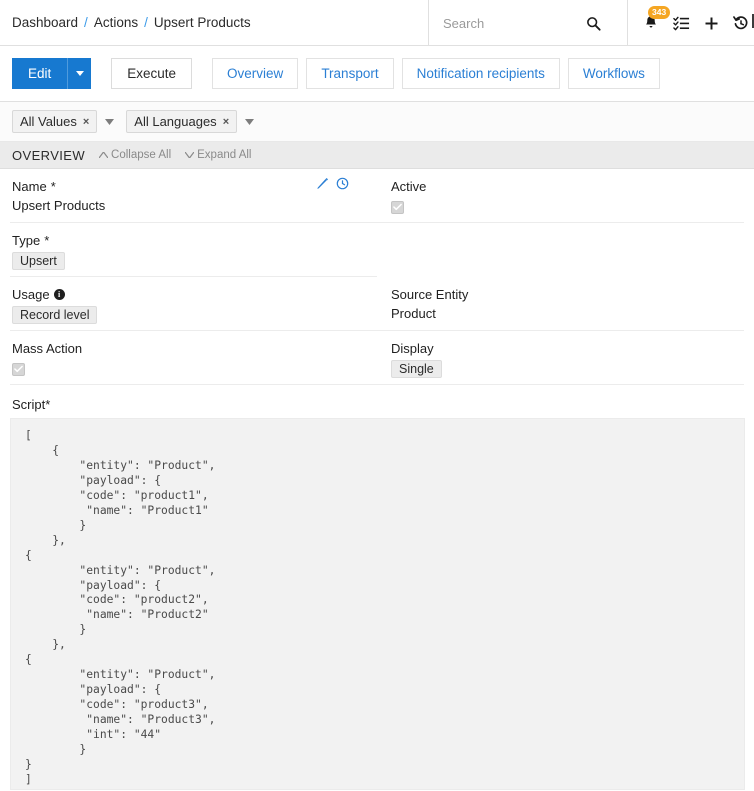  What do you see at coordinates (48, 121) in the screenshot?
I see `filter-chip-label: All Values` at bounding box center [48, 121].